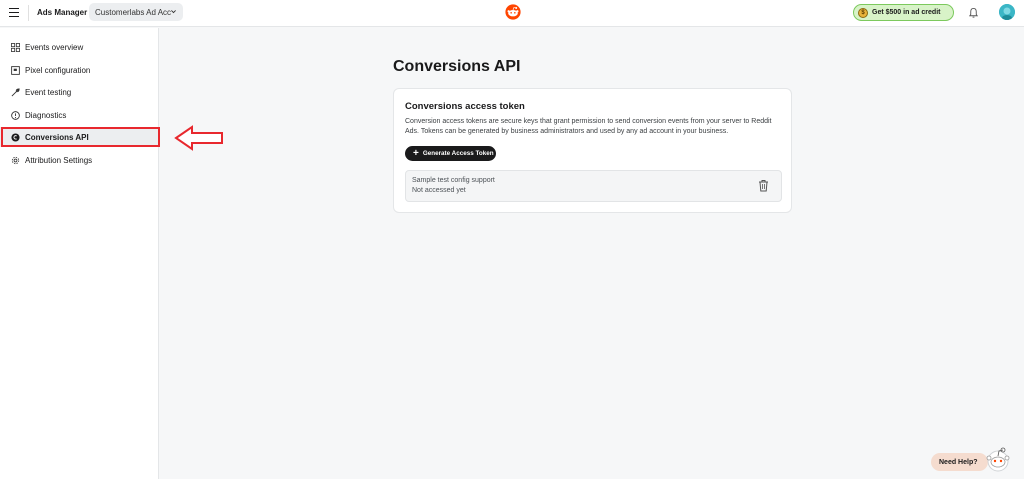  I want to click on sidebar-item-event-testing: Event testing, so click(79, 92).